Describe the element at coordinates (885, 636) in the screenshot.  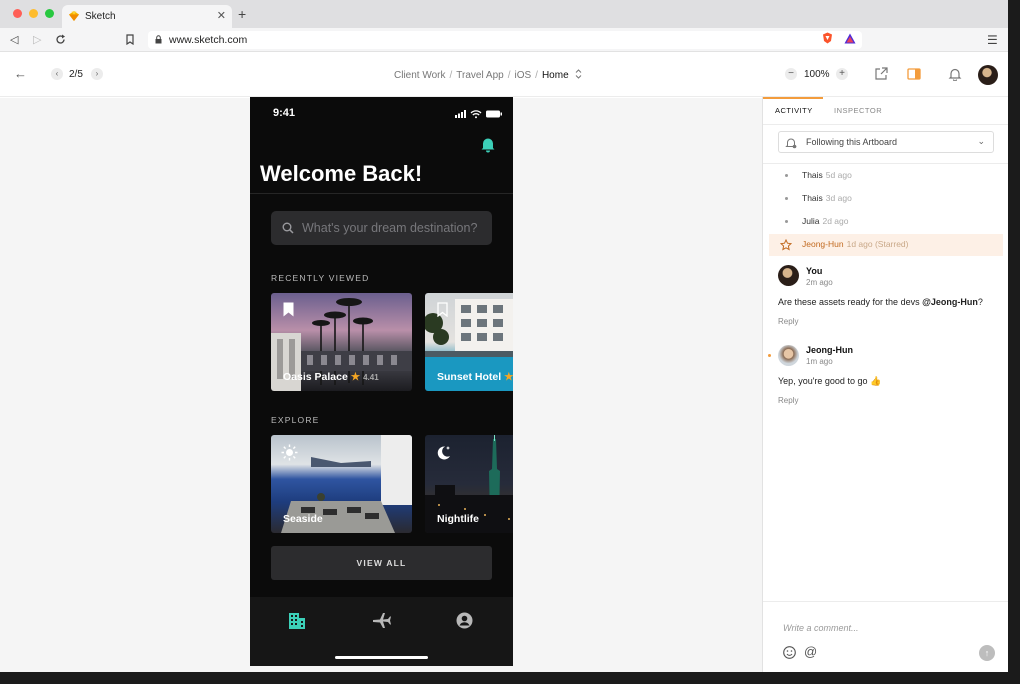
I see `comment-composer: Write a comment... @ ↑` at that location.